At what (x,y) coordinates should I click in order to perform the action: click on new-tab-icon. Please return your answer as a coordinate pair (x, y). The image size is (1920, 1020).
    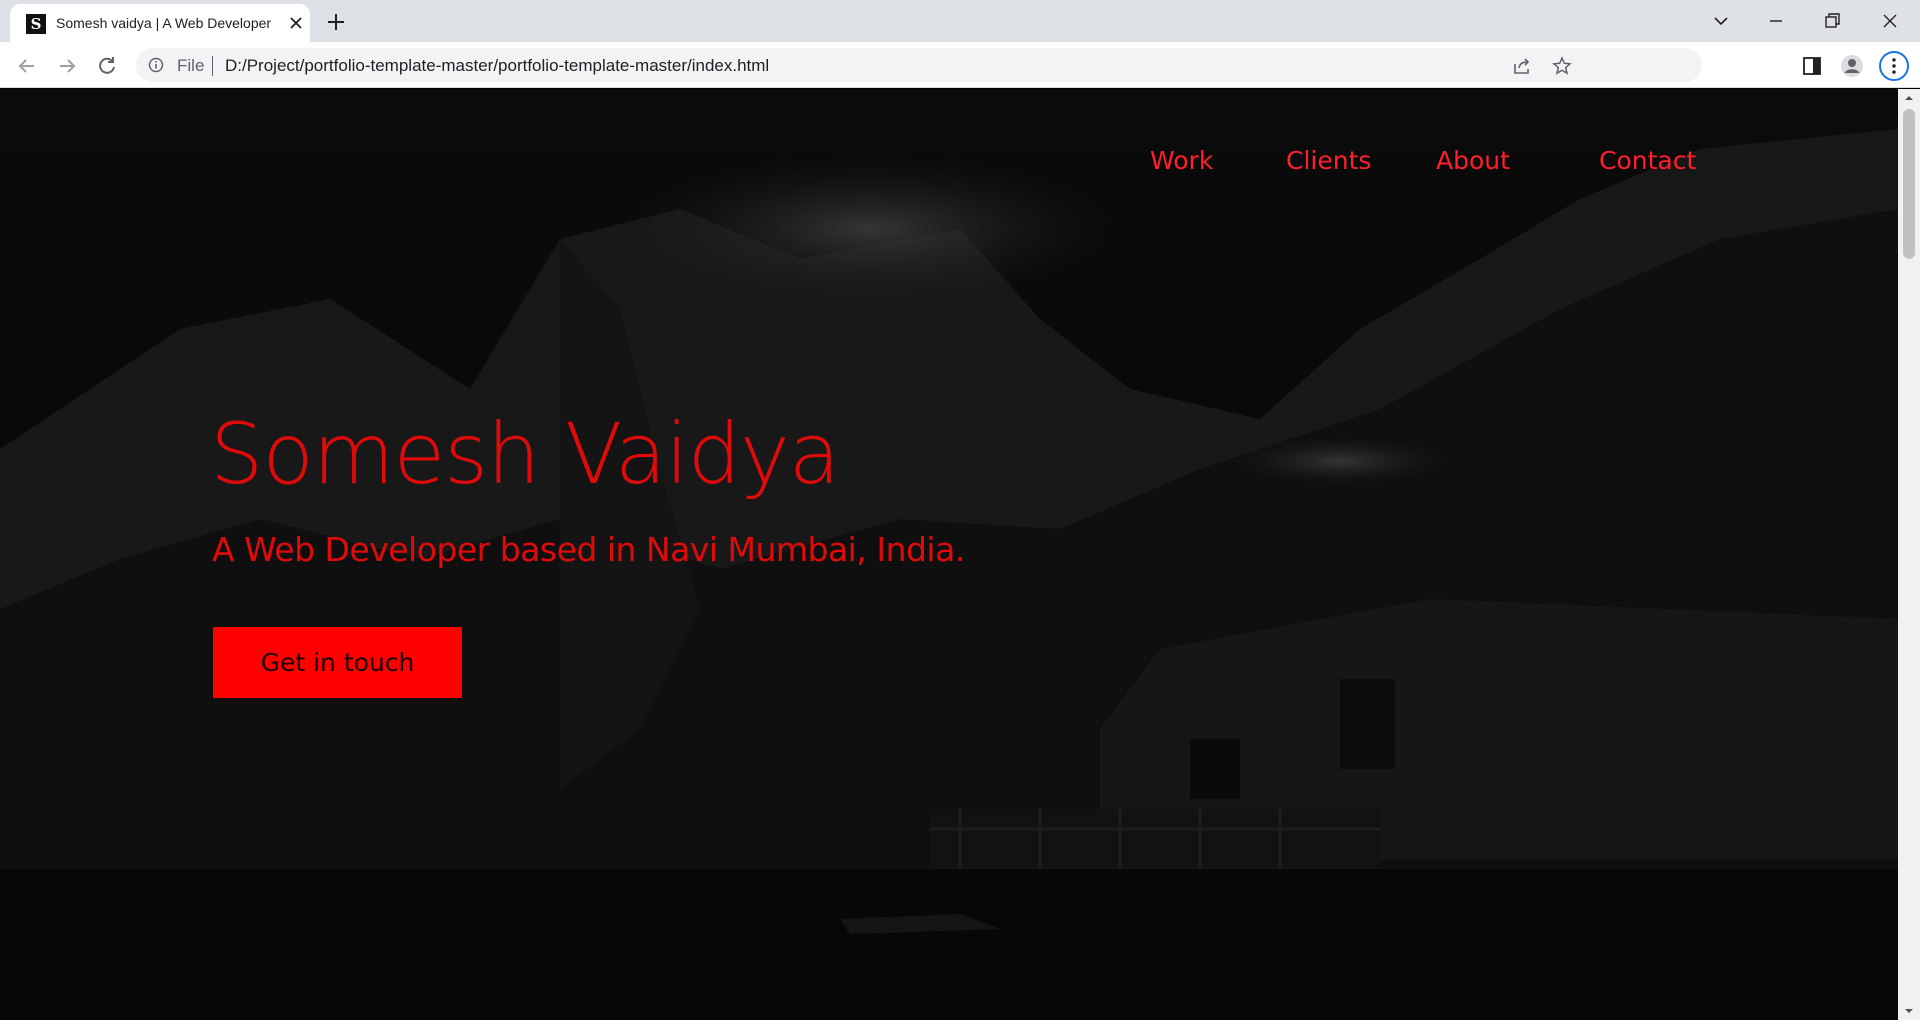
    Looking at the image, I should click on (336, 22).